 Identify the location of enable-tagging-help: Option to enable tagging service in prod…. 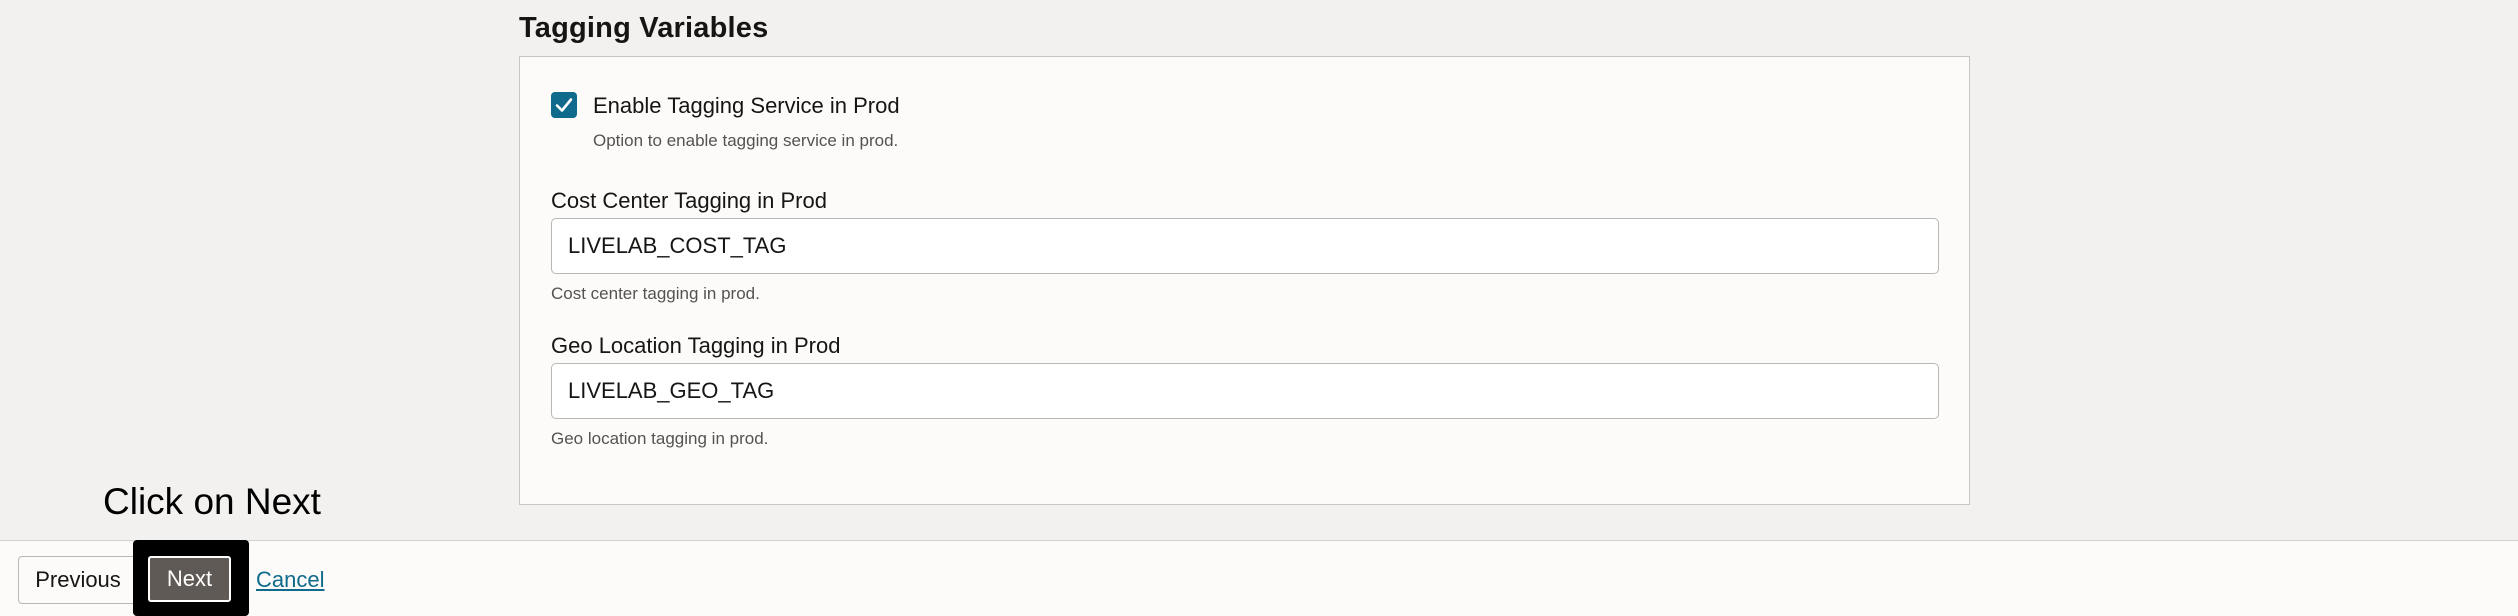
(746, 140).